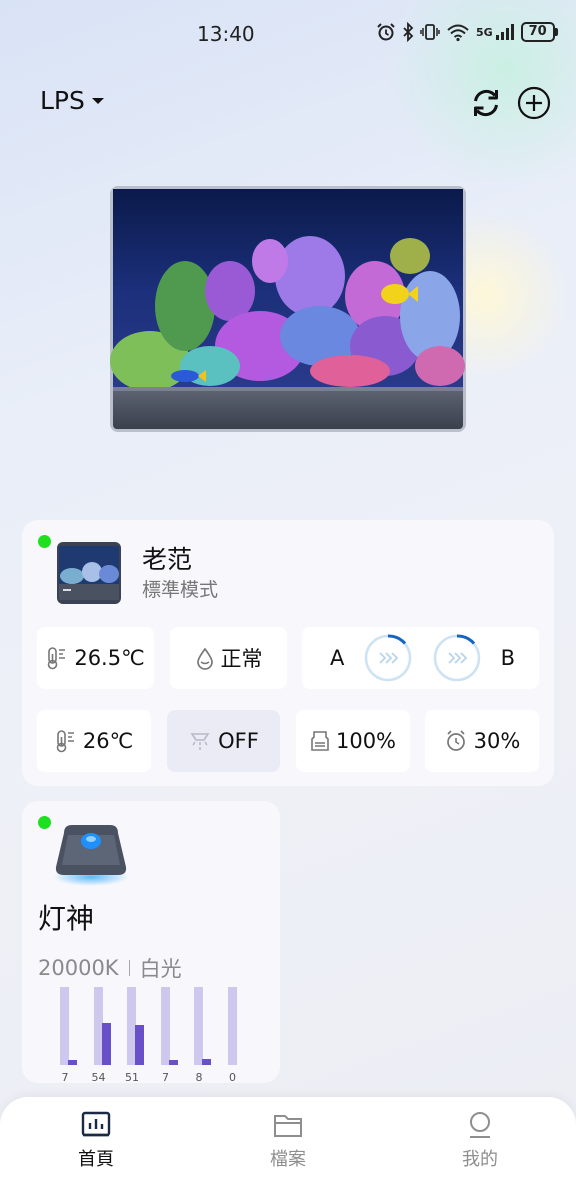  Describe the element at coordinates (62, 100) in the screenshot. I see `tank-name: LPS` at that location.